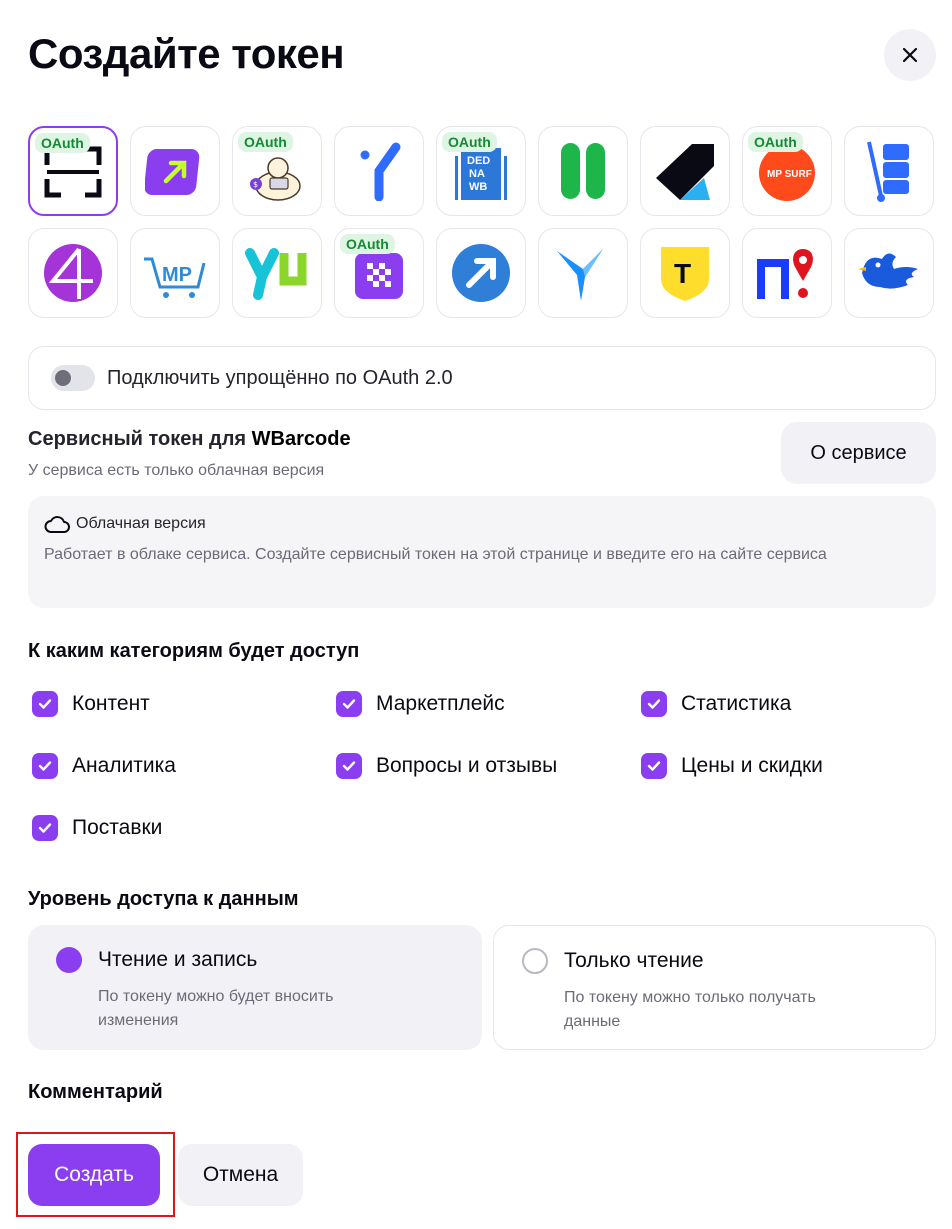 This screenshot has width=952, height=1229. What do you see at coordinates (240, 1175) in the screenshot?
I see `cancel-button: Отмена` at bounding box center [240, 1175].